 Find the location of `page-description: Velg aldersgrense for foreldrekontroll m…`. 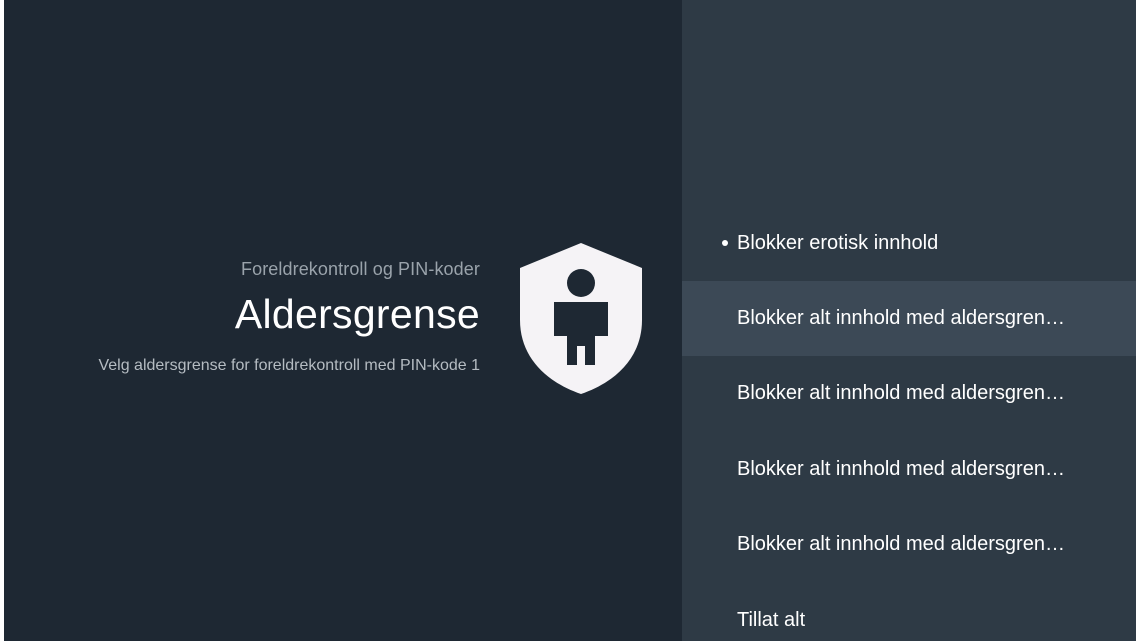

page-description: Velg aldersgrense for foreldrekontroll m… is located at coordinates (289, 365).